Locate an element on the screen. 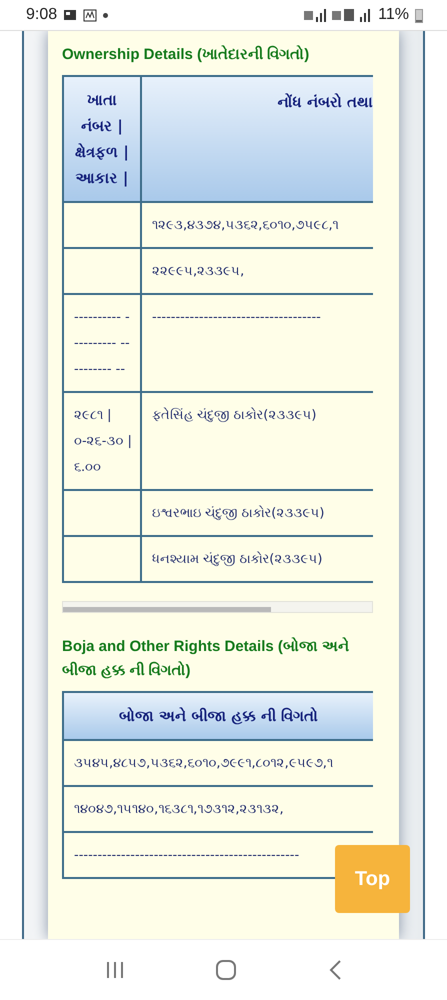 This screenshot has width=447, height=1000. dot-icon is located at coordinates (105, 15).